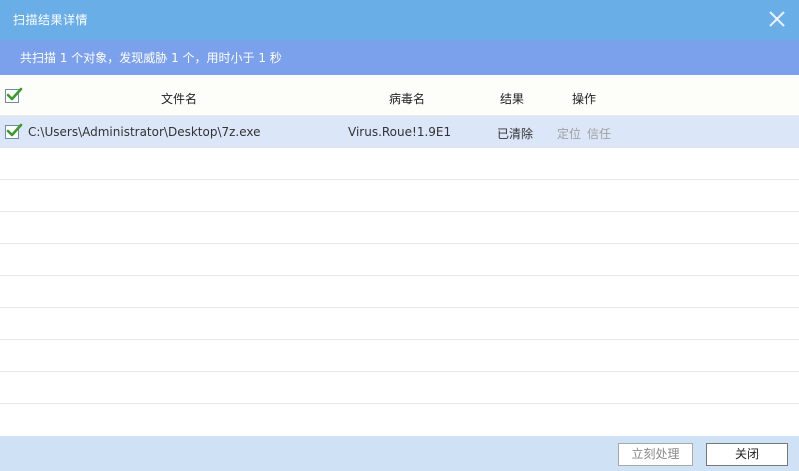 This screenshot has width=799, height=471. I want to click on select-all-checkbox, so click(14, 95).